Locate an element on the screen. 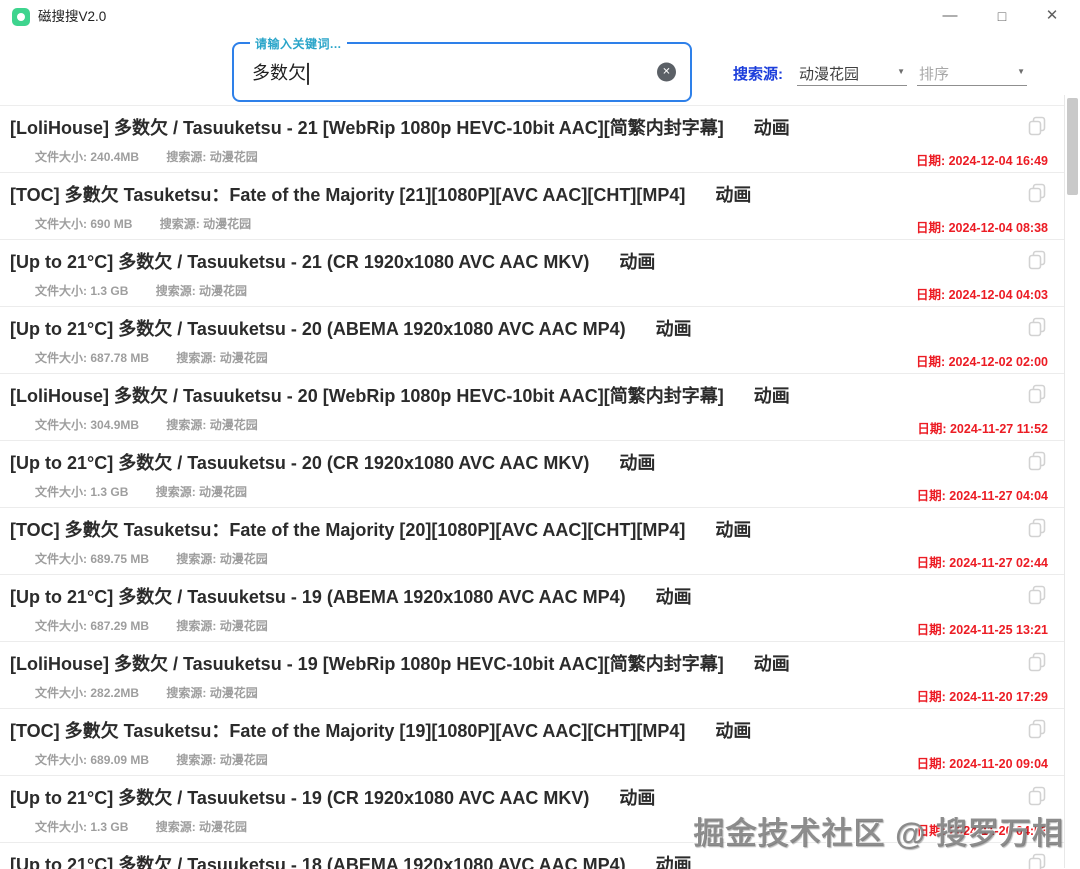 The height and width of the screenshot is (869, 1080). scrollbar-thumb is located at coordinates (1072, 146).